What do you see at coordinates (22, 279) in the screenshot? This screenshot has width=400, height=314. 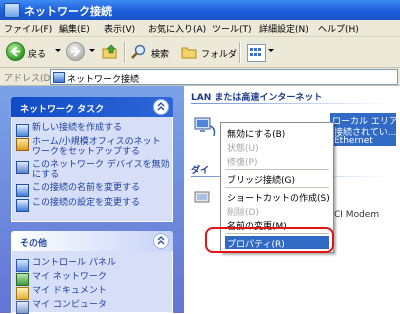 I see `my-network-icon` at bounding box center [22, 279].